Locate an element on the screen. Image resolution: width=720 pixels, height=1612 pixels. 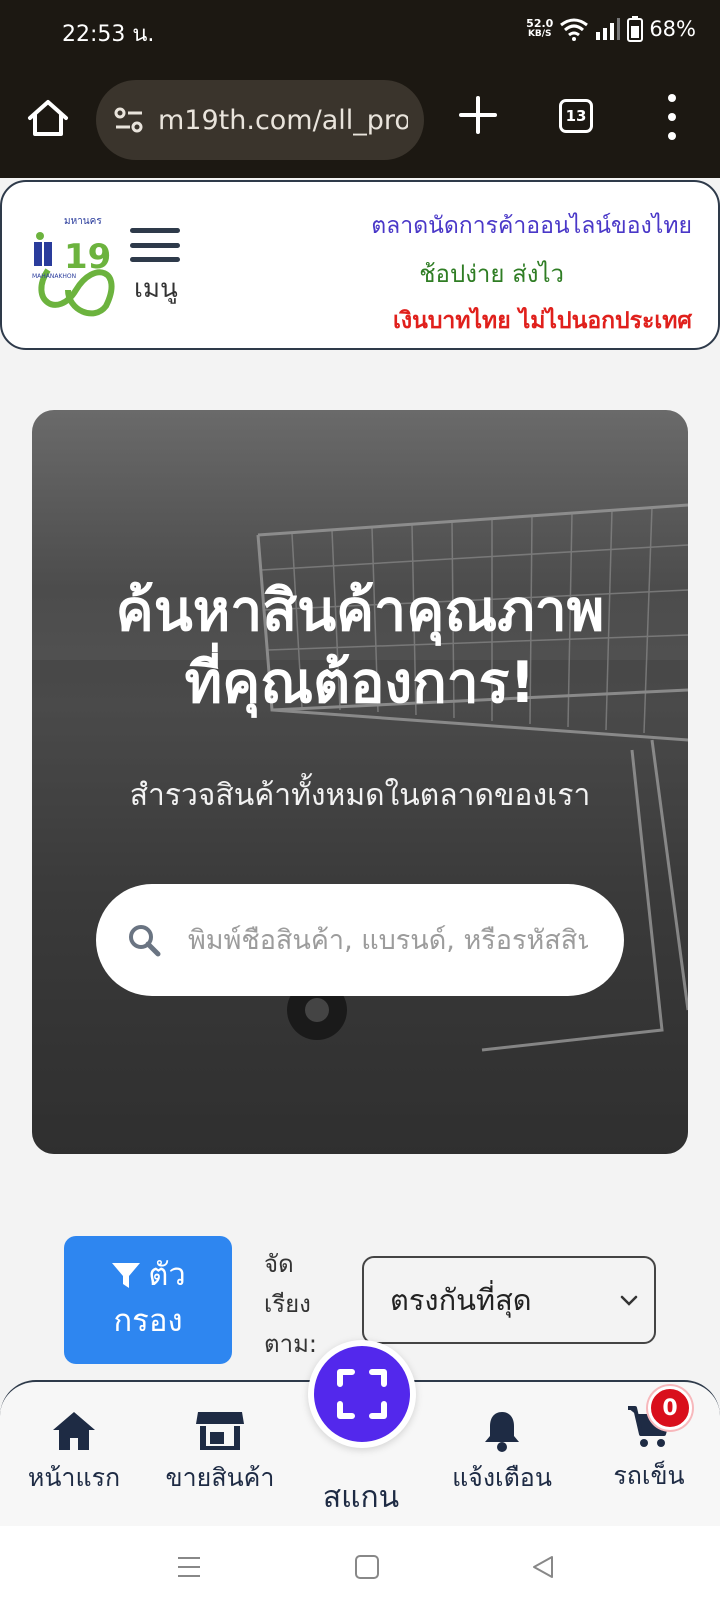
tagline-line-3: เงินบาทไทย ไม่ไปนอกประเทศ is located at coordinates (542, 321).